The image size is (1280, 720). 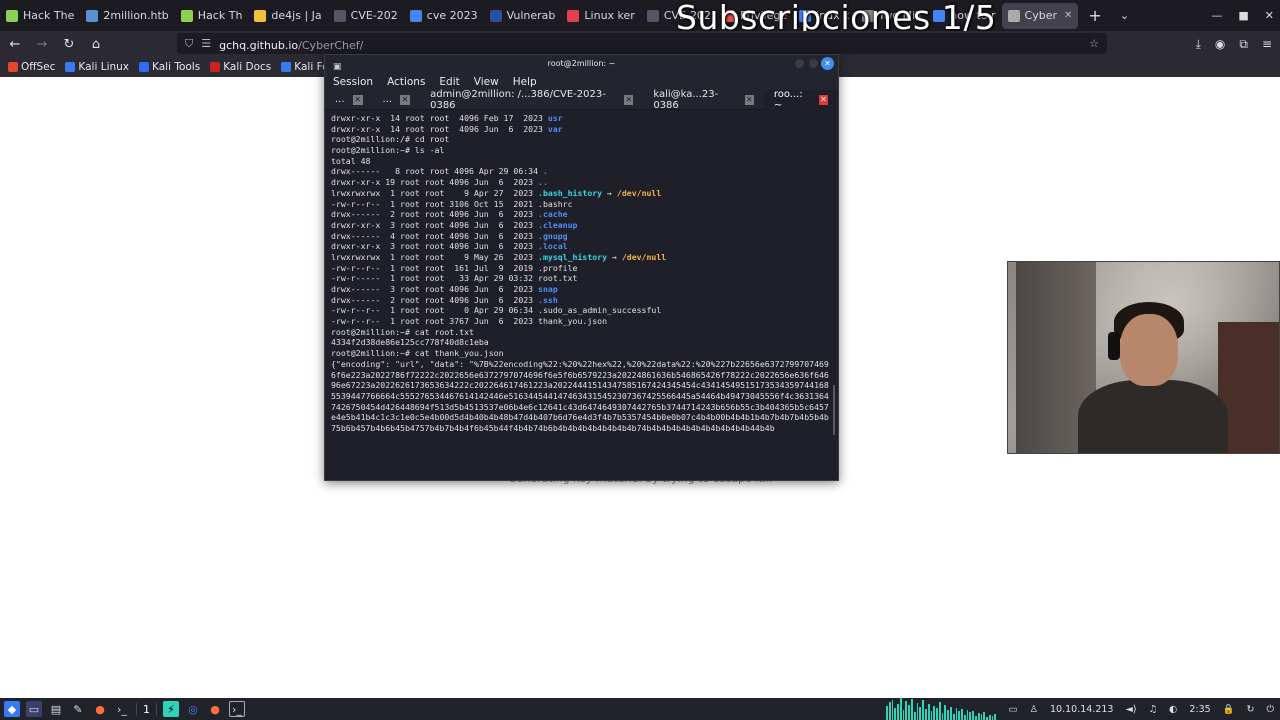 I want to click on home-icon: ⌂, so click(x=96, y=44).